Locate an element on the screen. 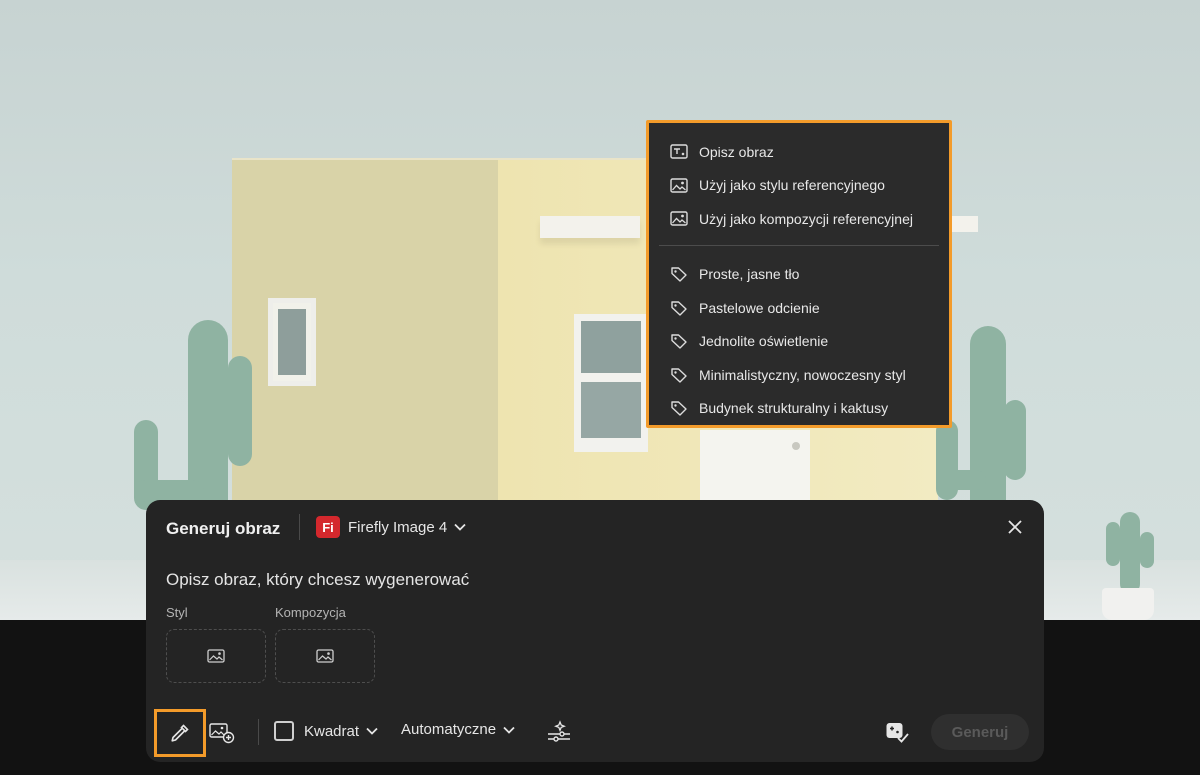  menu-separator is located at coordinates (799, 245).